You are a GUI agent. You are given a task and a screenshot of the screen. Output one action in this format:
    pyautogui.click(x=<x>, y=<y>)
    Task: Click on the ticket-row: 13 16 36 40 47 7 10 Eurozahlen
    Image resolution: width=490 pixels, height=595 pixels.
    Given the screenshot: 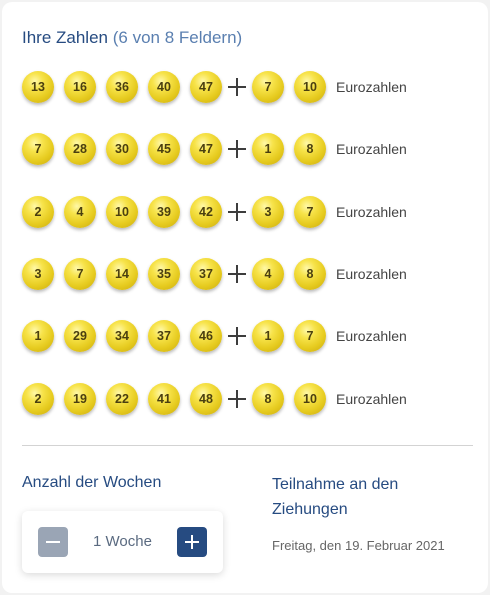 What is the action you would take?
    pyautogui.click(x=242, y=87)
    